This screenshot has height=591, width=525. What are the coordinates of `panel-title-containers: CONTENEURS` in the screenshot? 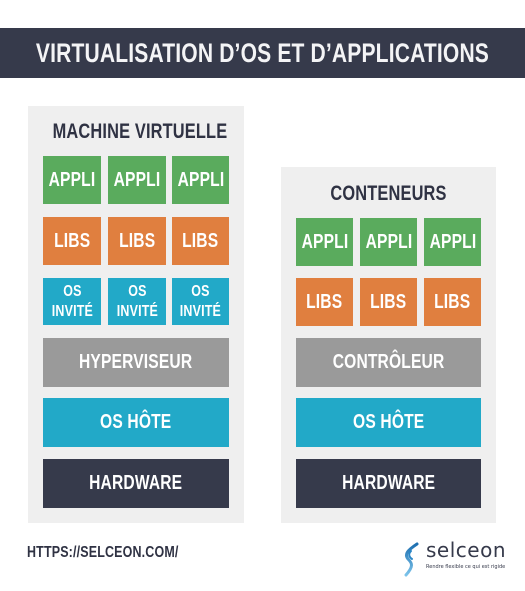 It's located at (388, 193).